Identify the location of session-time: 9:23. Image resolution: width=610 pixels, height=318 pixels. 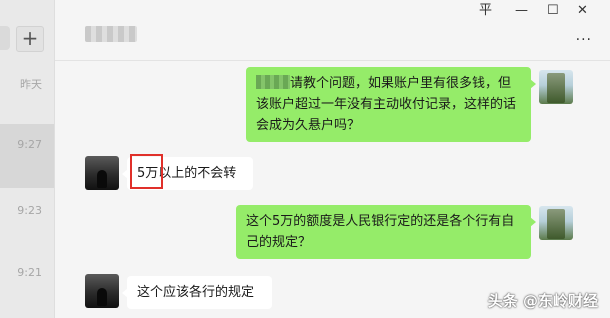
(29, 210).